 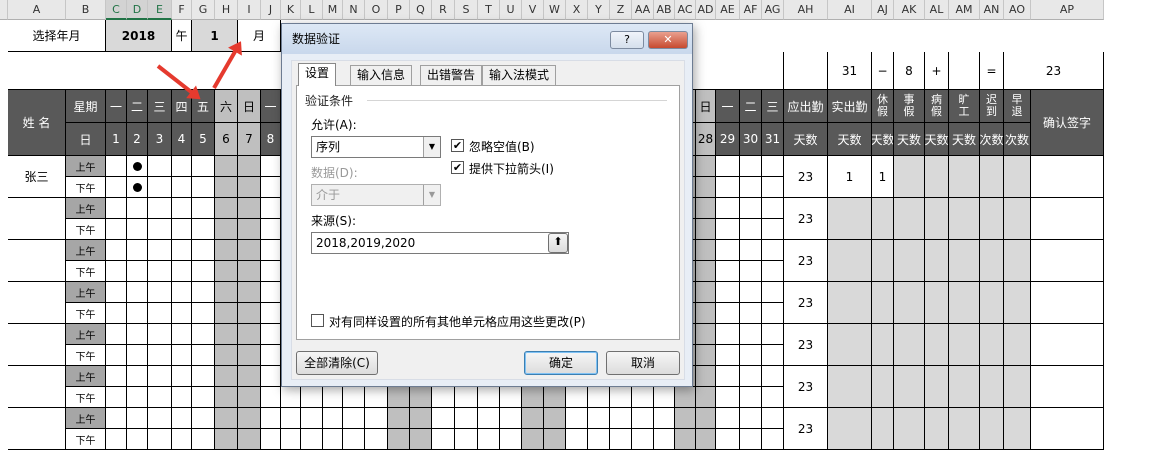 What do you see at coordinates (457, 145) in the screenshot?
I see `ignore-blank-checkbox: ✔` at bounding box center [457, 145].